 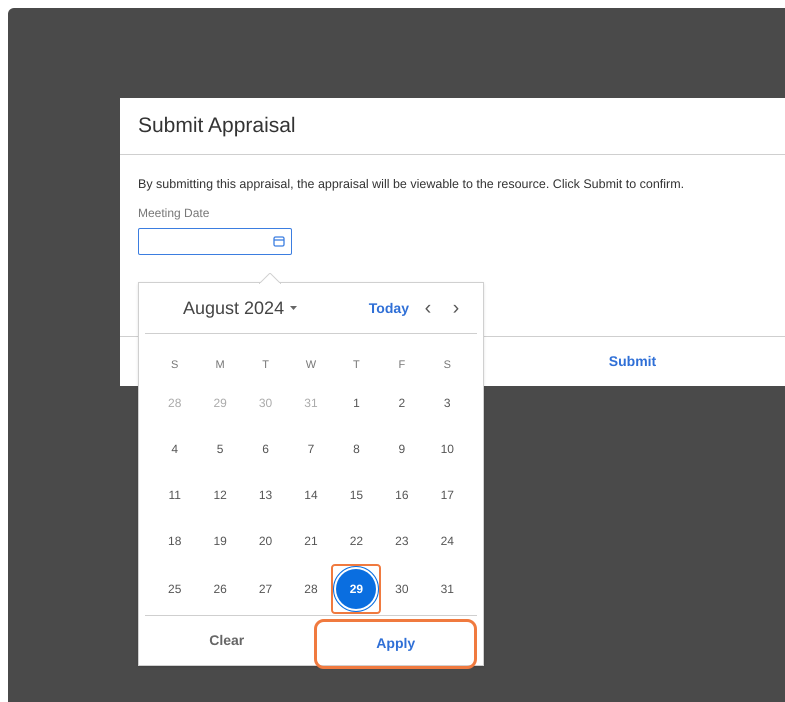 I want to click on calendar-day: 14, so click(x=311, y=495).